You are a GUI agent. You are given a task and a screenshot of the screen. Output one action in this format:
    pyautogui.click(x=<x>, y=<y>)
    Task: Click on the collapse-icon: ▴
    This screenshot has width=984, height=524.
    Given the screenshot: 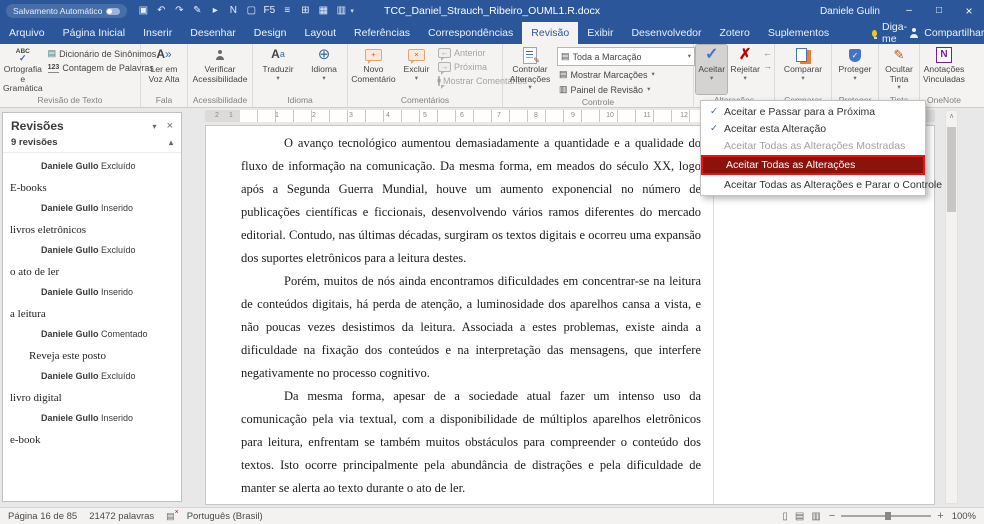 What is the action you would take?
    pyautogui.click(x=171, y=142)
    